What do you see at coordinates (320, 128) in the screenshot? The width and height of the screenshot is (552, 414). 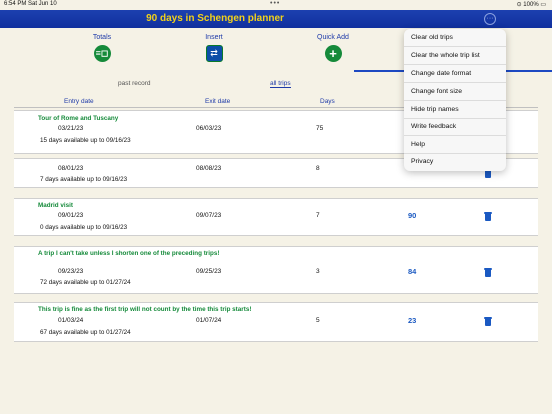 I see `trip-days: 75` at bounding box center [320, 128].